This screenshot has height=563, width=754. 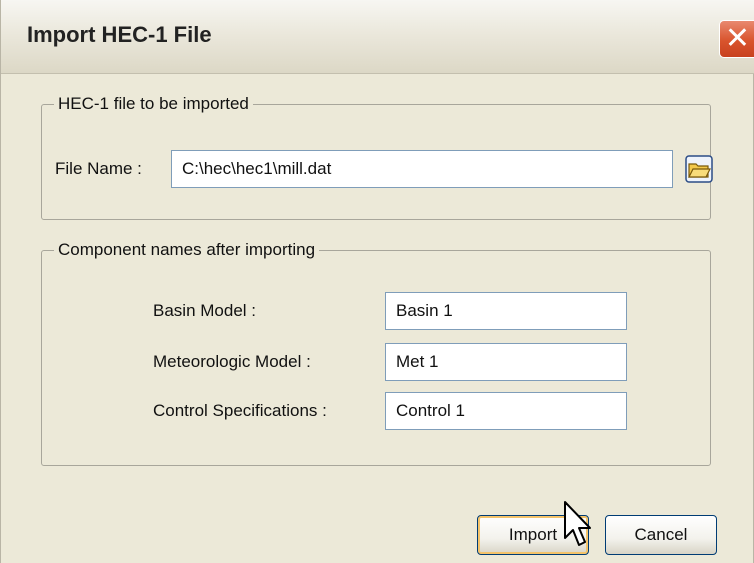 I want to click on folder-open-icon, so click(x=699, y=169).